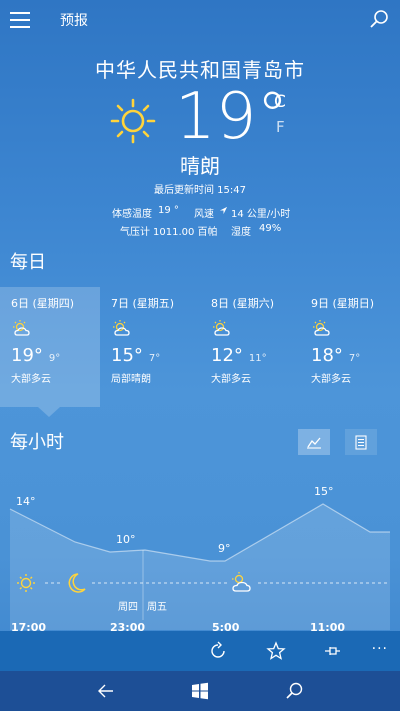 This screenshot has width=400, height=711. I want to click on wind-value: 14 公里/小时, so click(261, 214).